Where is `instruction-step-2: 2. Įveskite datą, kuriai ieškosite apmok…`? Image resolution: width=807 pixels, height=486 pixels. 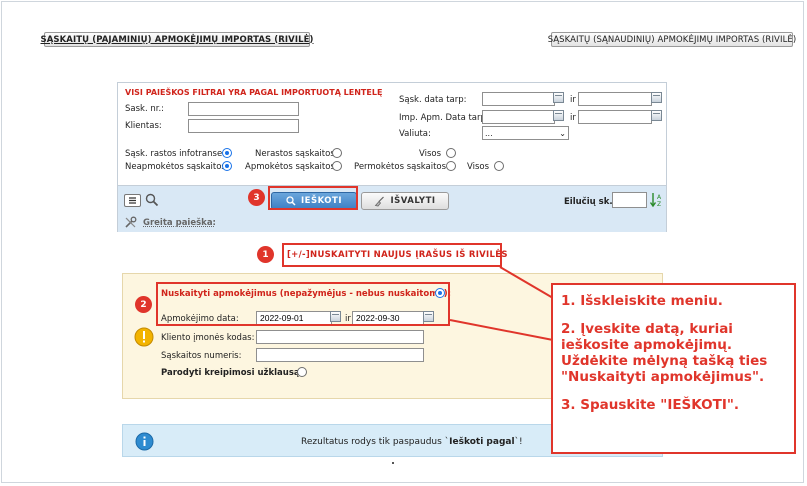
instruction-step-2: 2. Įveskite datą, kuriai ieškosite apmok… is located at coordinates (664, 353).